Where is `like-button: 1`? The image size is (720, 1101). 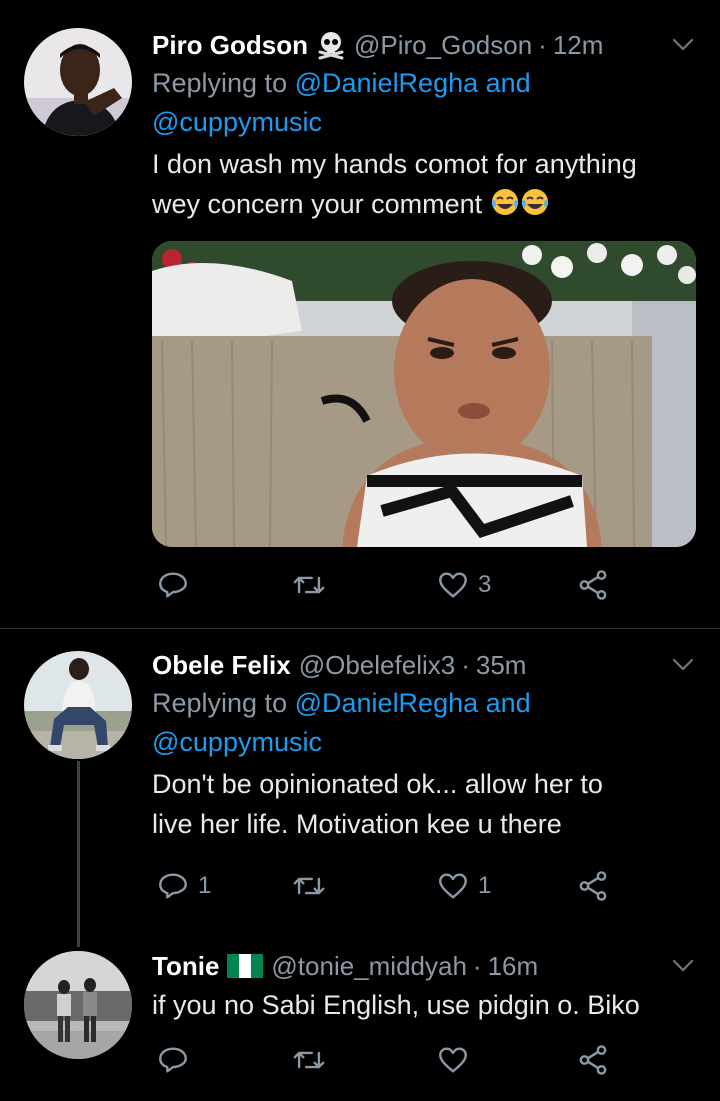
like-button: 1 is located at coordinates (463, 886).